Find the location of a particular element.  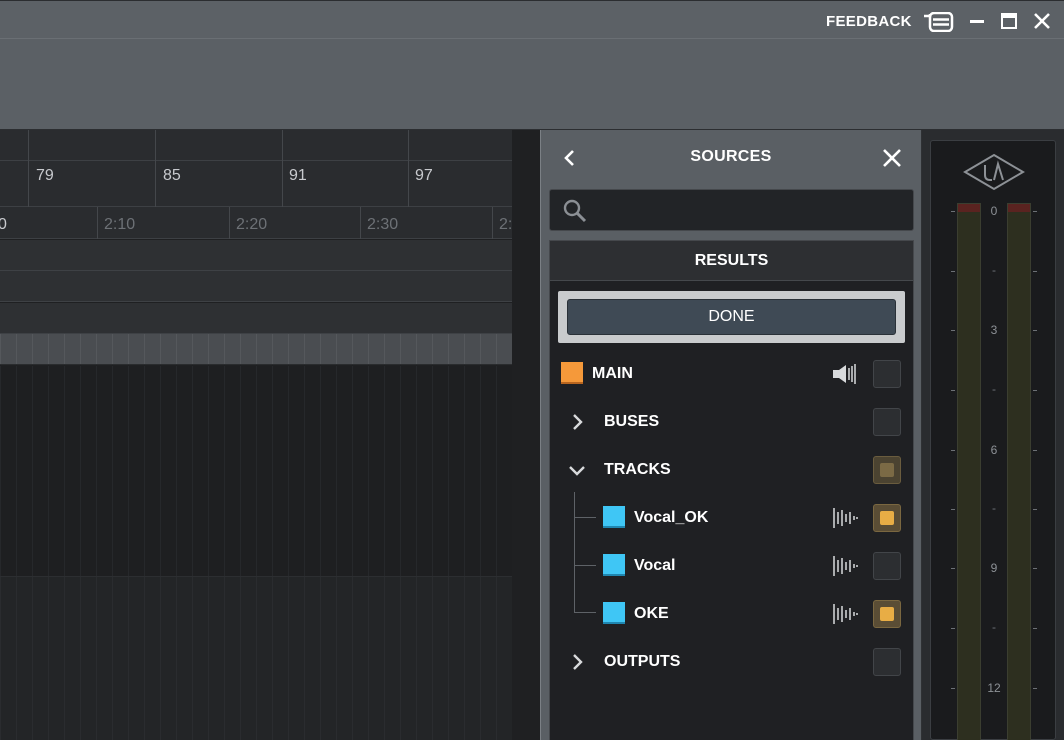

source-row-main: MAIN is located at coordinates (731, 374).